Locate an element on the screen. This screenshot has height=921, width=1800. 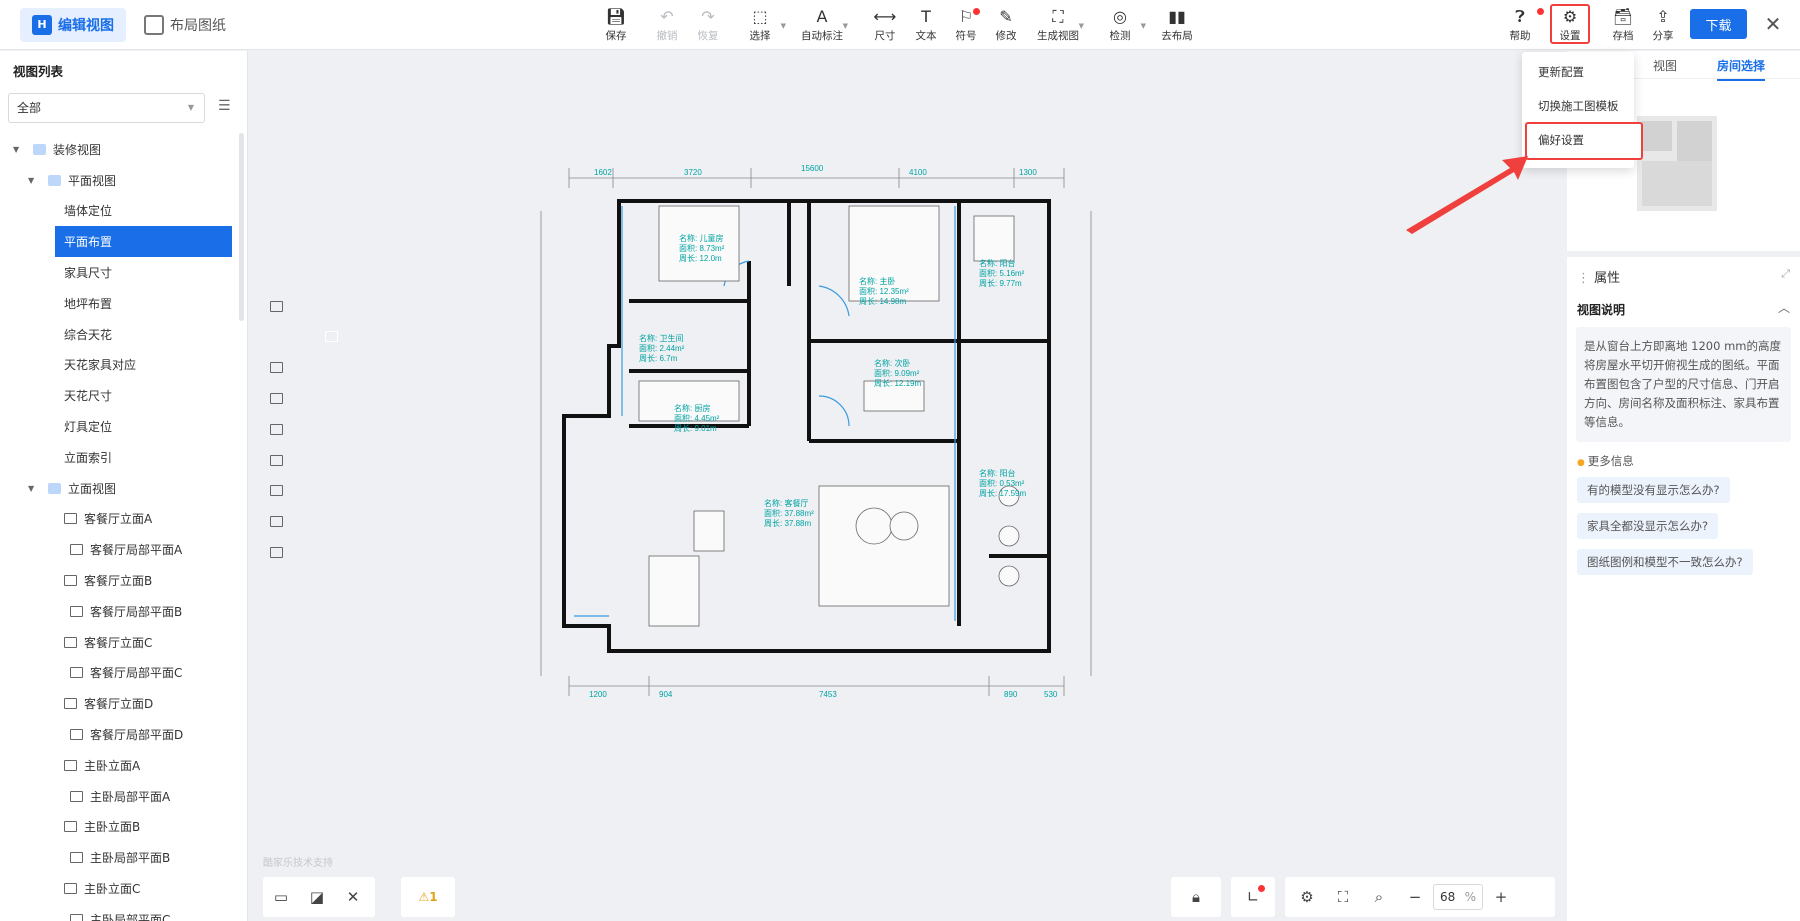
faq-link: 有的模型没有显示怎么办? is located at coordinates (1653, 490).